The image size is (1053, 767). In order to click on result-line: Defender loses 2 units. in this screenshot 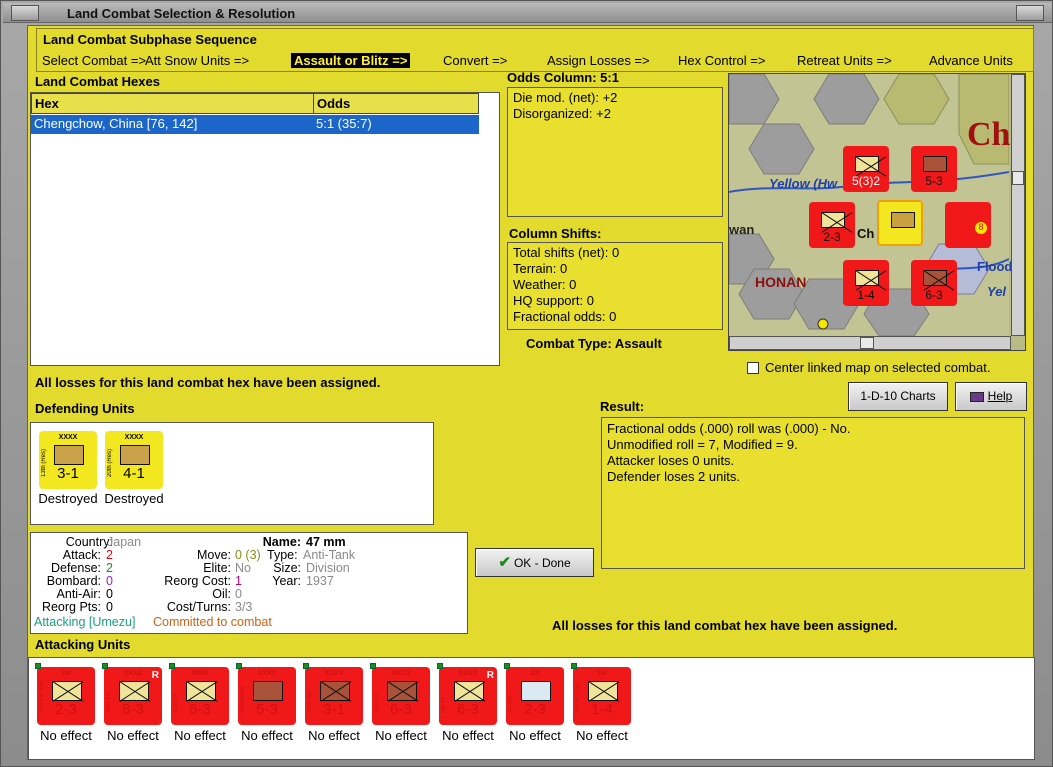, I will do `click(673, 476)`.